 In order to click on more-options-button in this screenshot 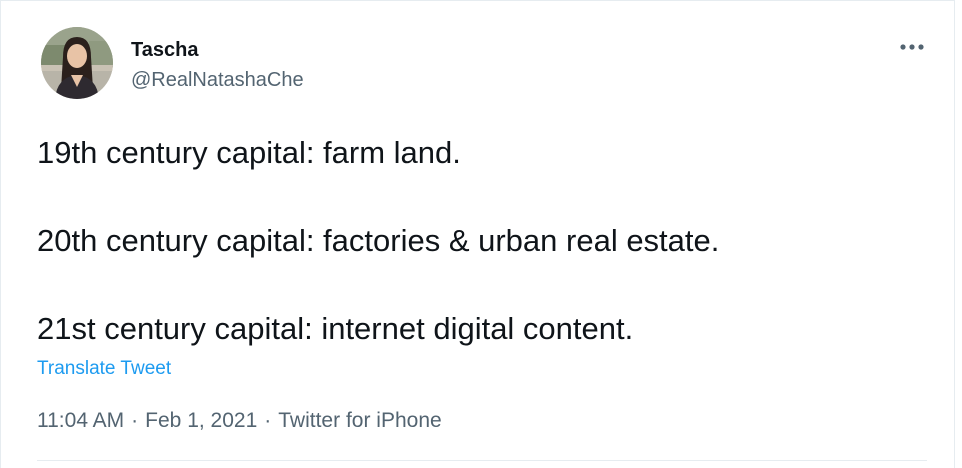, I will do `click(912, 47)`.